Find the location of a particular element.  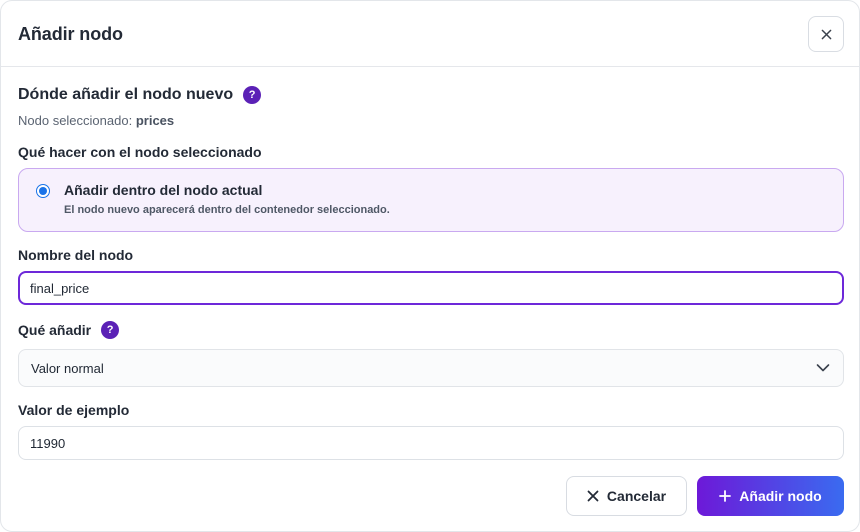

selected-node-name: prices is located at coordinates (155, 120).